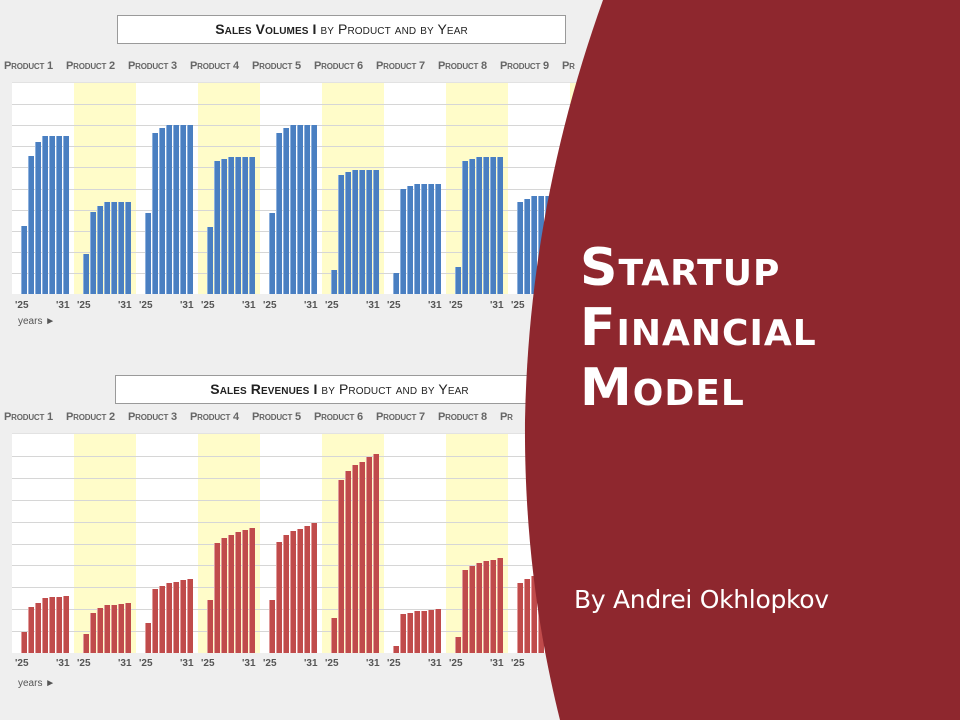 The width and height of the screenshot is (960, 720). Describe the element at coordinates (214, 417) in the screenshot. I see `product-label: Product 4` at that location.